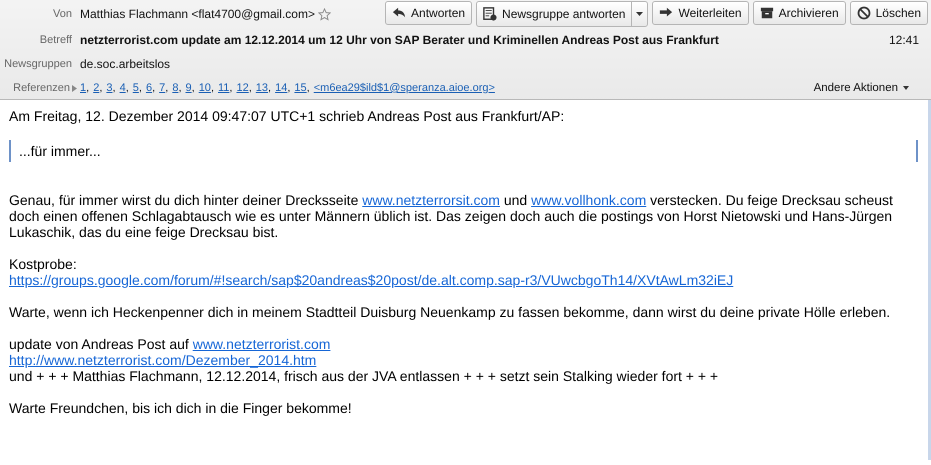  I want to click on reference-link: 10, so click(204, 88).